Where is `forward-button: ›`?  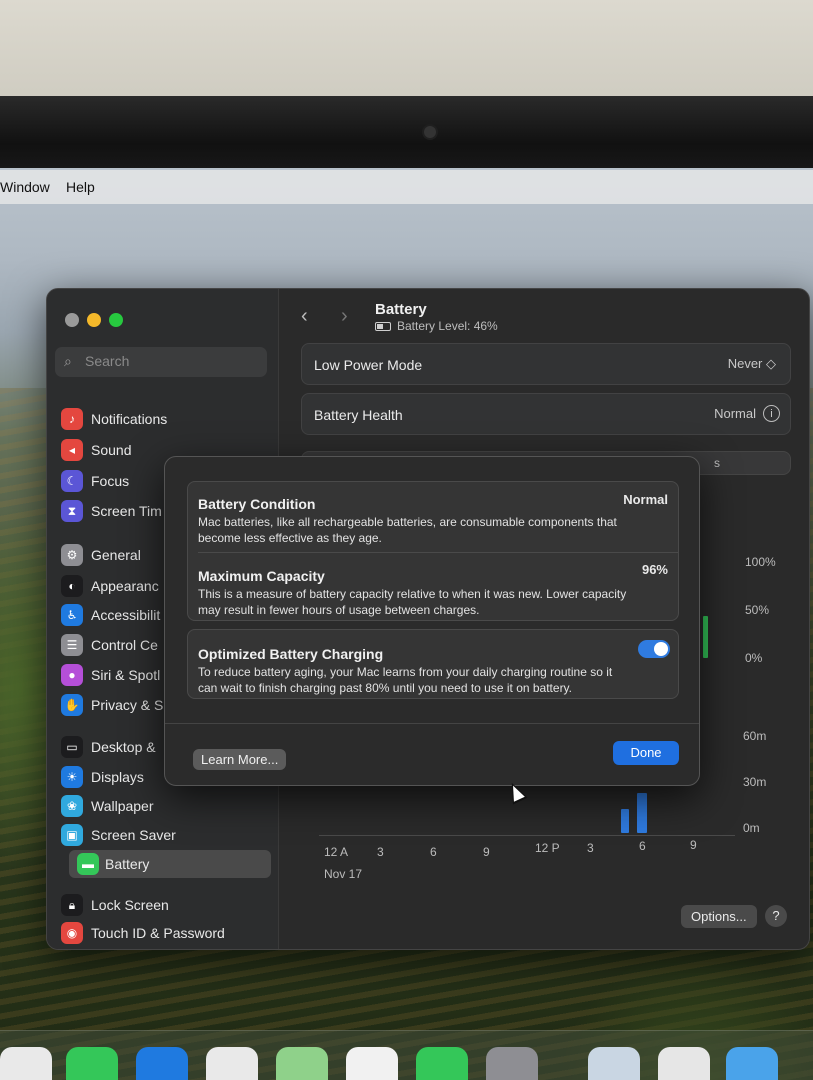
forward-button: › is located at coordinates (344, 316).